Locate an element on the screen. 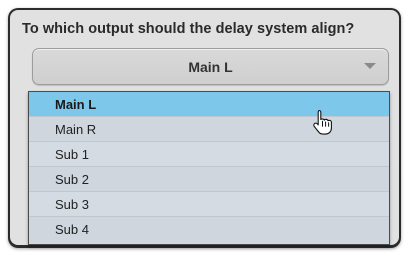 The height and width of the screenshot is (253, 409). menu-item-main-r: Main R is located at coordinates (209, 129).